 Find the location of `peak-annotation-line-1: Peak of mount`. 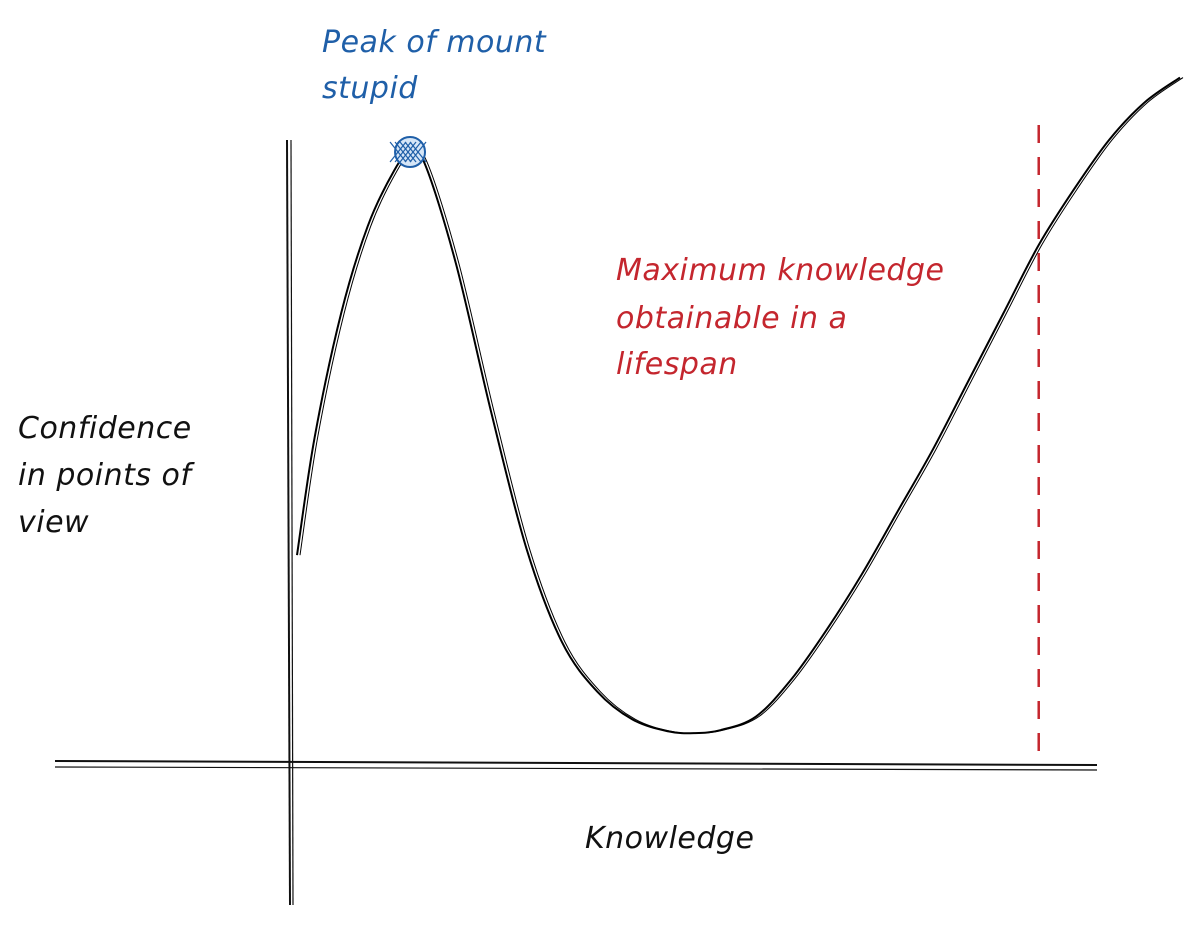

peak-annotation-line-1: Peak of mount is located at coordinates (434, 42).